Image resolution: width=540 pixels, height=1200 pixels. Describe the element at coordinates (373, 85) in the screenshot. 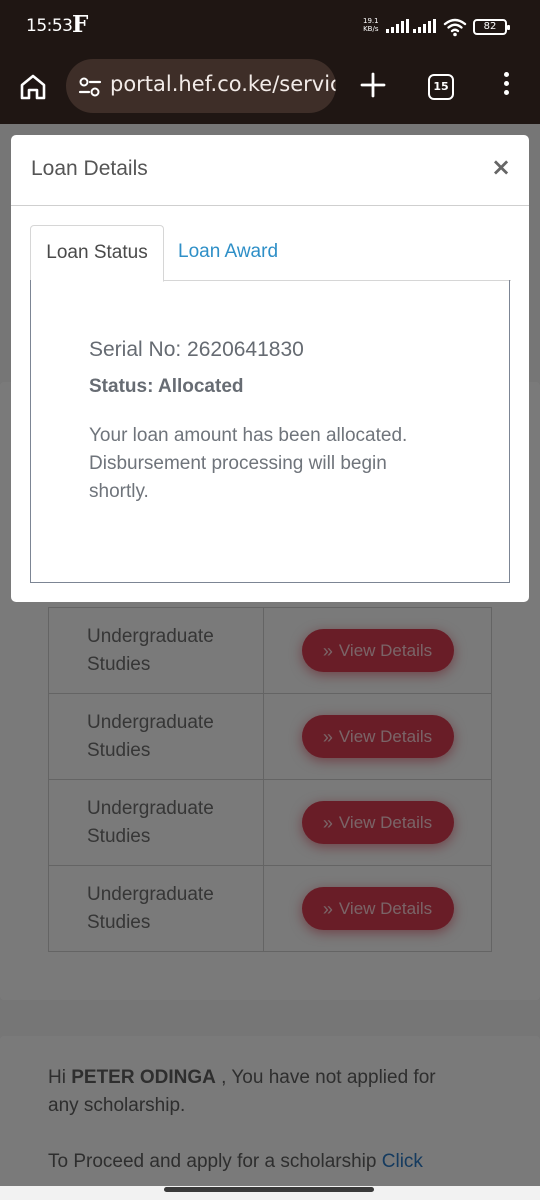

I see `new-tab-icon` at that location.